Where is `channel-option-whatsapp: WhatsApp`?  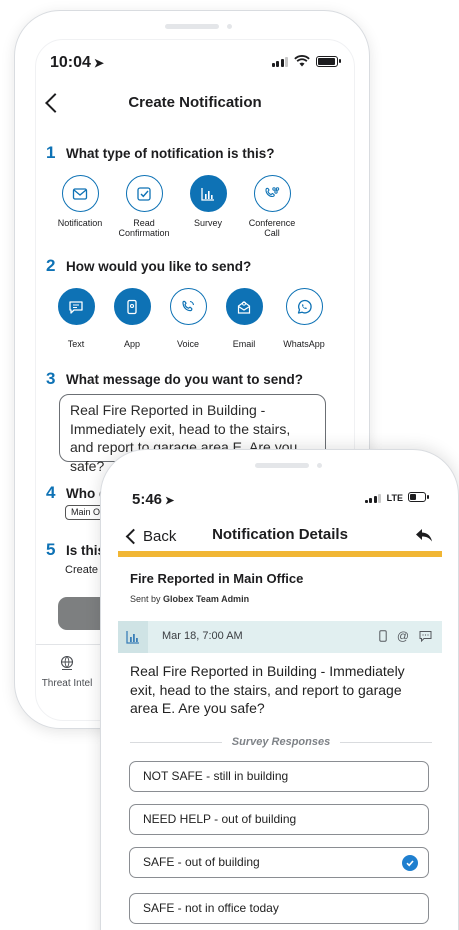
channel-option-whatsapp: WhatsApp is located at coordinates (304, 318).